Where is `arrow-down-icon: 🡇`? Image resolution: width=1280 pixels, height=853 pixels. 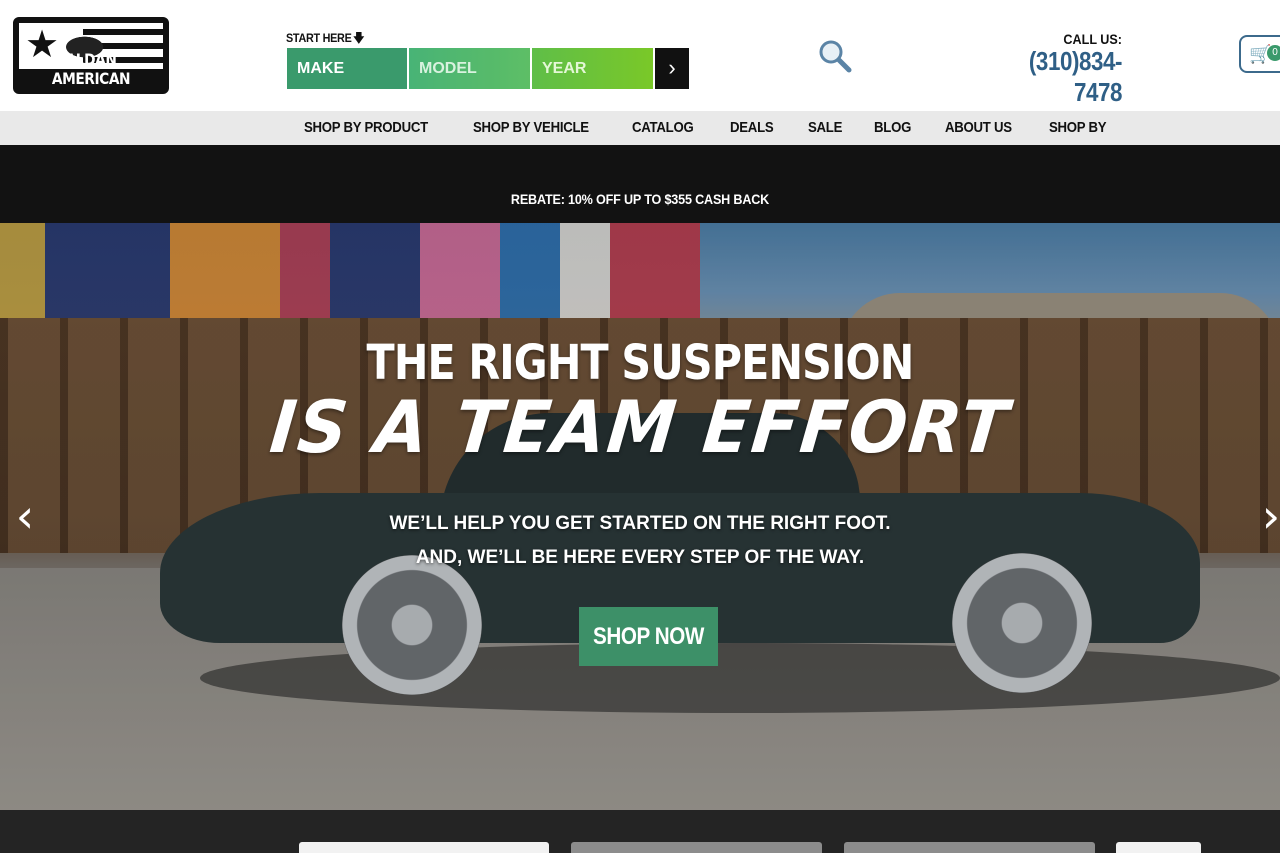
arrow-down-icon: 🡇 is located at coordinates (359, 38).